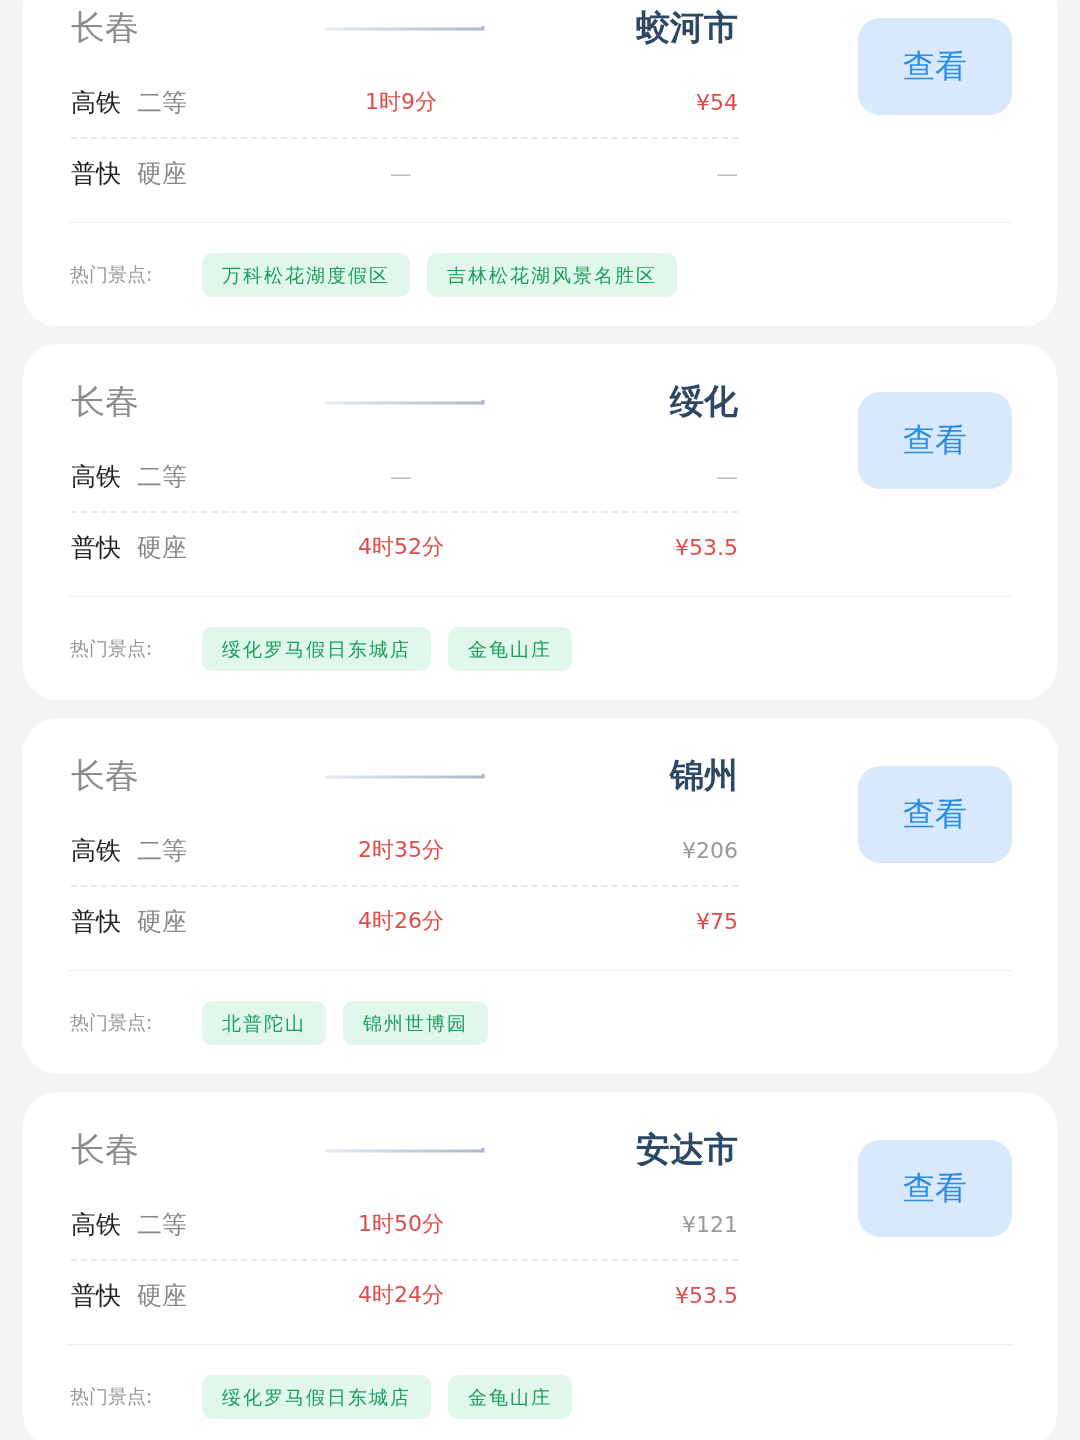 The image size is (1080, 1440). I want to click on destination-city: 安达市, so click(686, 1149).